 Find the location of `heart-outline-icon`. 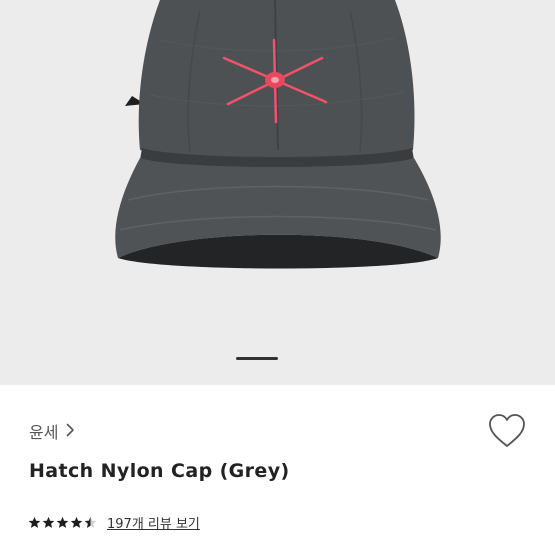

heart-outline-icon is located at coordinates (507, 431).